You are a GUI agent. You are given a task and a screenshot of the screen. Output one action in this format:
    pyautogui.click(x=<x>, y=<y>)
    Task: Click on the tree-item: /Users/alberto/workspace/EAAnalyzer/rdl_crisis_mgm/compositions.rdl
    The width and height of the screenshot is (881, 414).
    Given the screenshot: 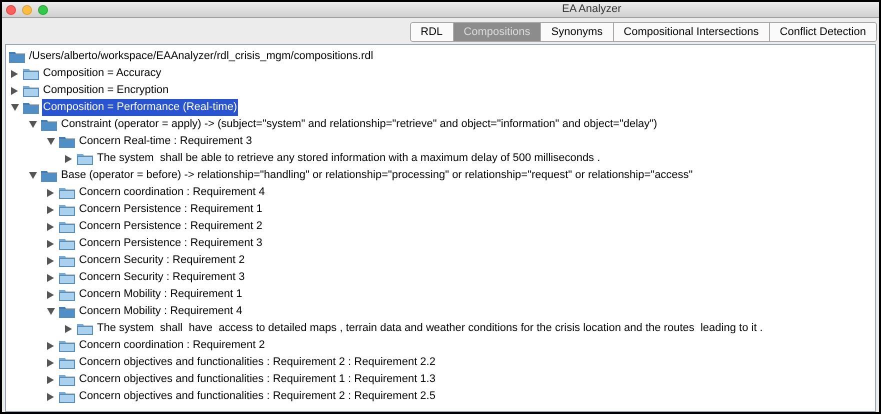 What is the action you would take?
    pyautogui.click(x=201, y=56)
    